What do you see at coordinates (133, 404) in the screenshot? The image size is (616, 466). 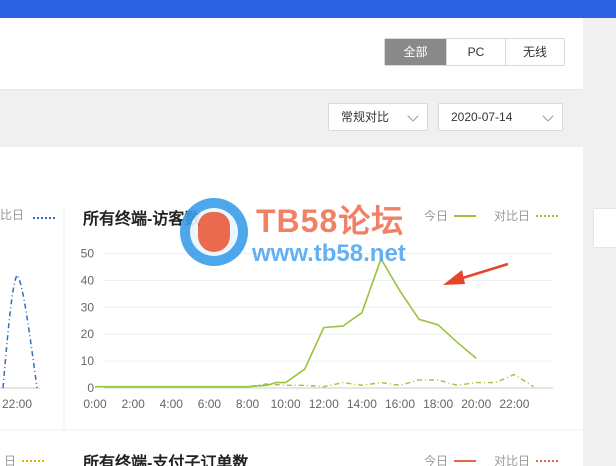 I see `x-tick-label: 2:00` at bounding box center [133, 404].